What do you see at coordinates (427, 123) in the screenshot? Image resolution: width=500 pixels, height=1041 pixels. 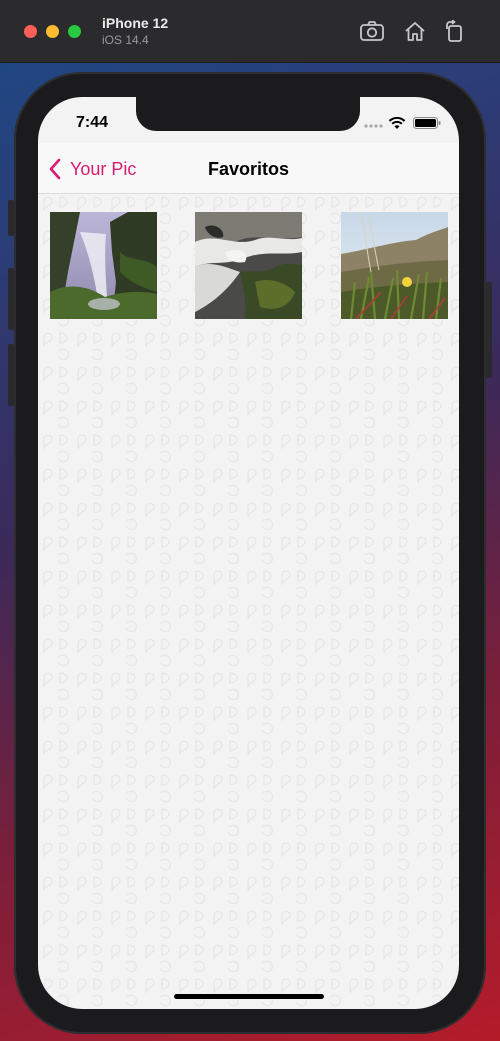 I see `battery-icon` at bounding box center [427, 123].